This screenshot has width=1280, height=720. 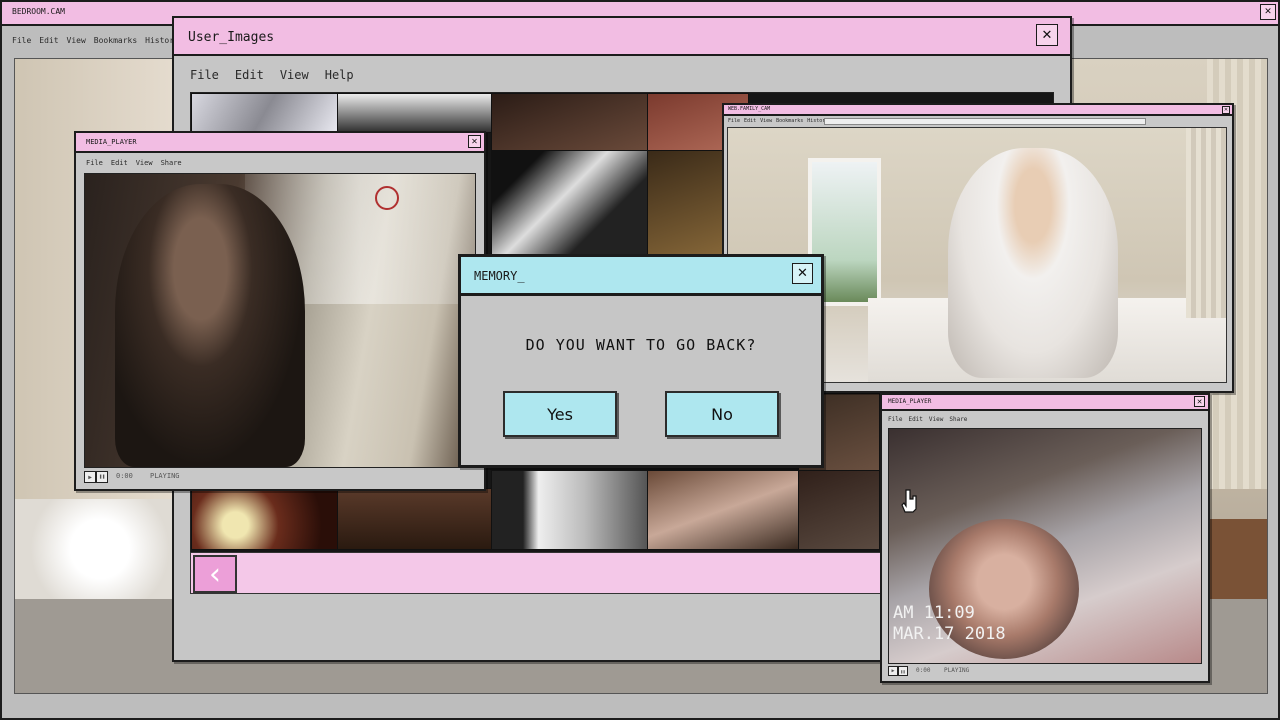 What do you see at coordinates (641, 345) in the screenshot?
I see `memory-dialog-question: DO YOU WANT TO GO BACK?` at bounding box center [641, 345].